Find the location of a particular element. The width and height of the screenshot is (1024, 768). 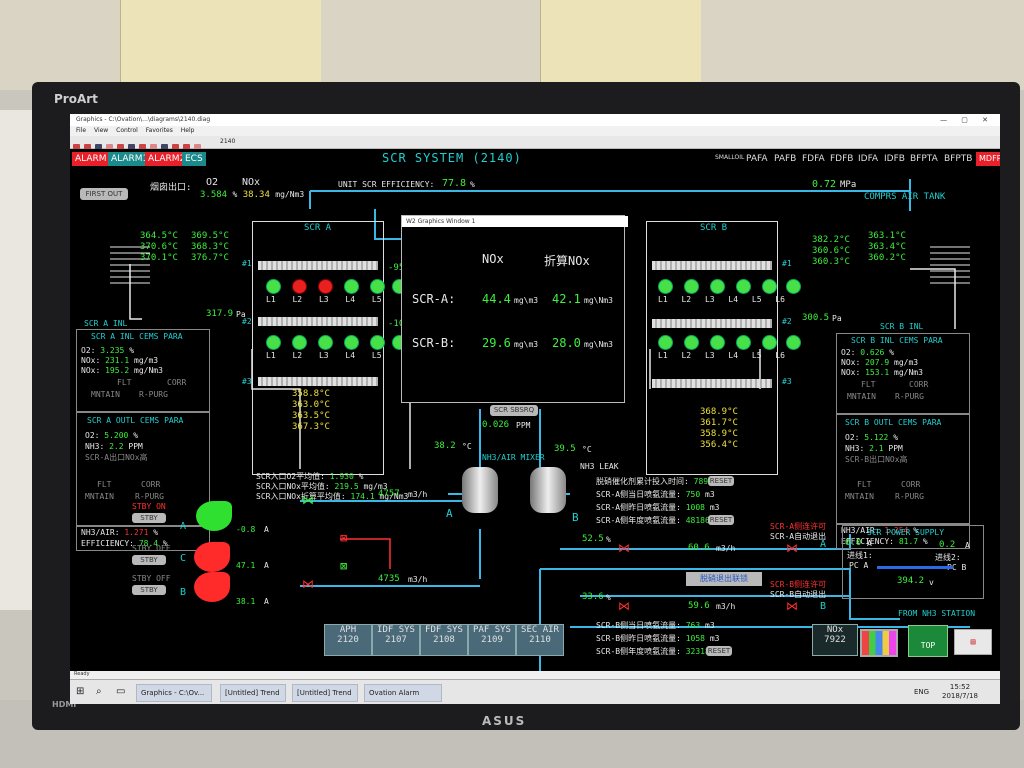

fan-c-stby-button: STBY is located at coordinates (149, 560).